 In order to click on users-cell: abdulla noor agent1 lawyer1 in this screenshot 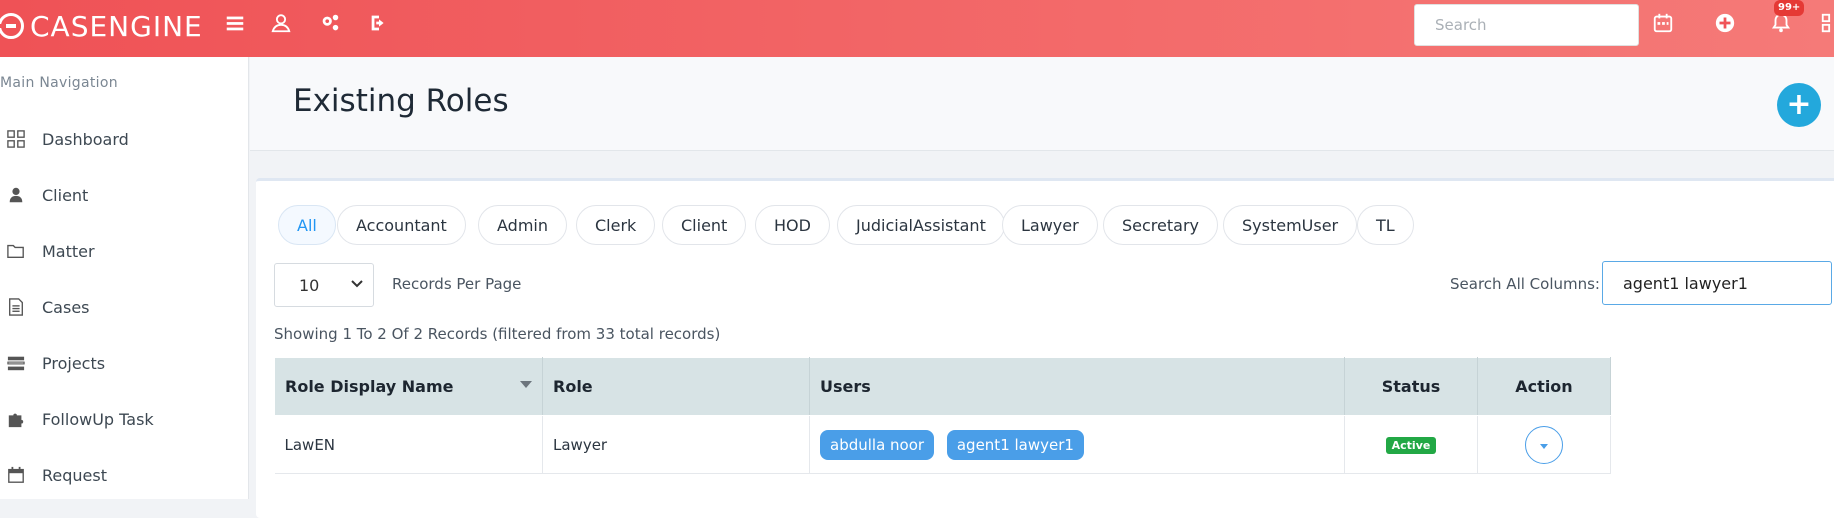, I will do `click(1077, 444)`.